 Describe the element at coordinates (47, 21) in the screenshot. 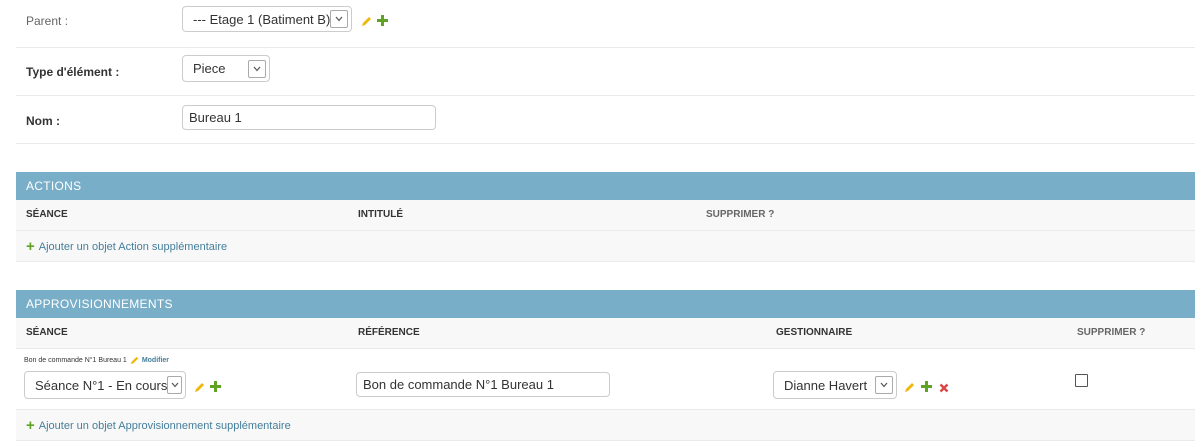

I see `parent-label: Parent :` at that location.